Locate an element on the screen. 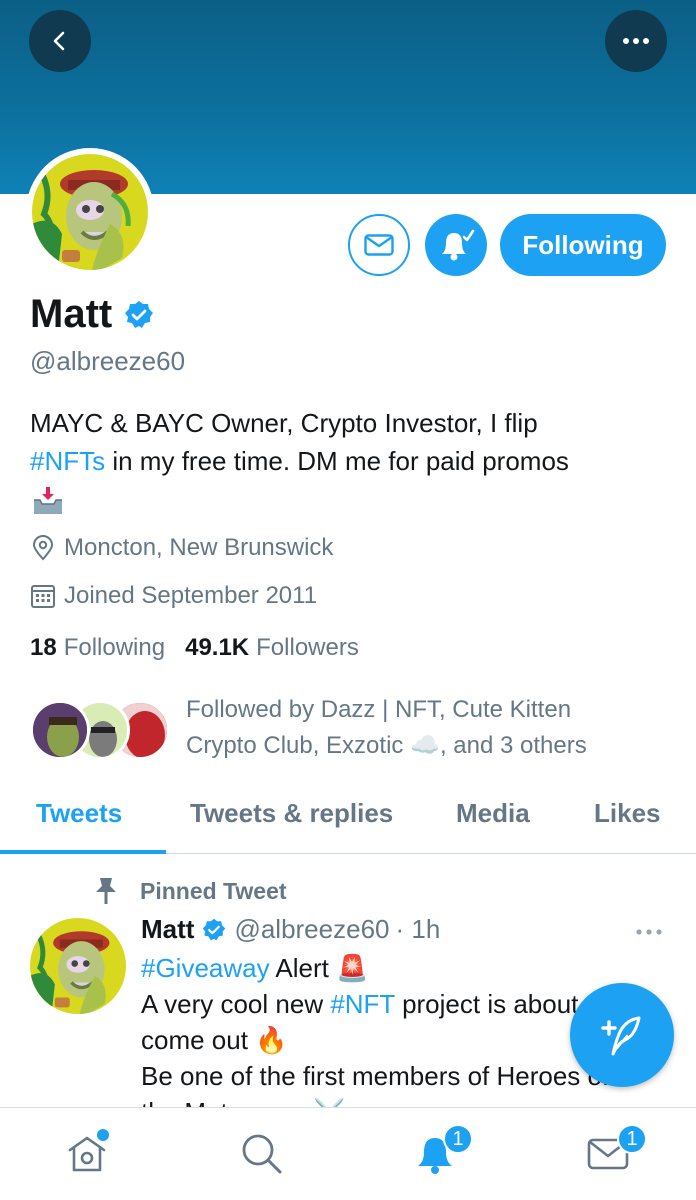 The height and width of the screenshot is (1200, 696). chevron-left-icon is located at coordinates (59, 41).